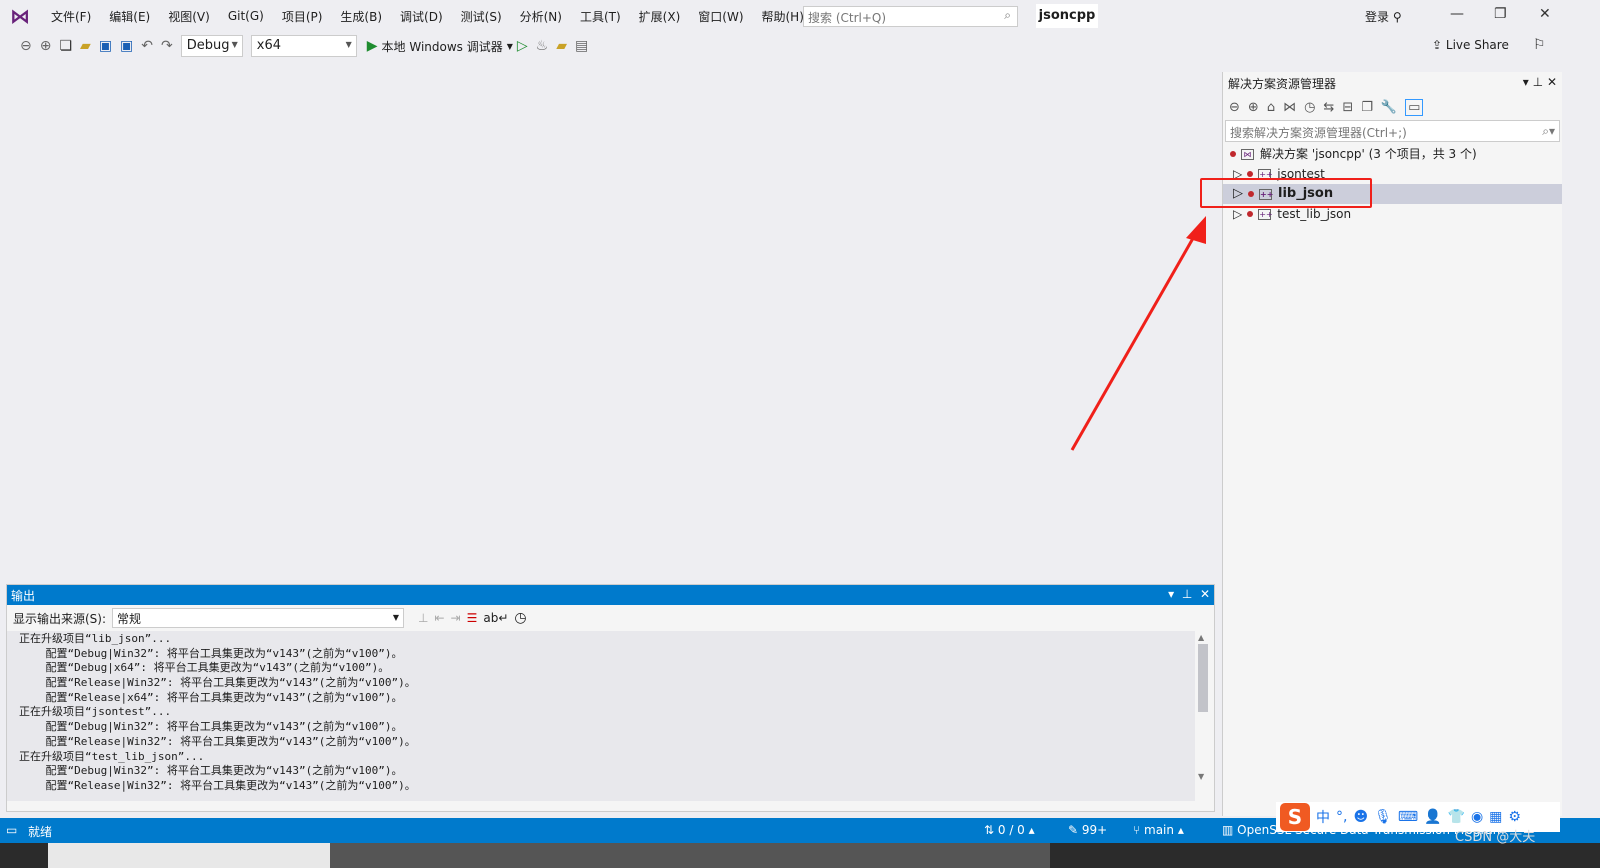 The image size is (1600, 868). What do you see at coordinates (1289, 107) in the screenshot?
I see `switch-views-icon: ⋈` at bounding box center [1289, 107].